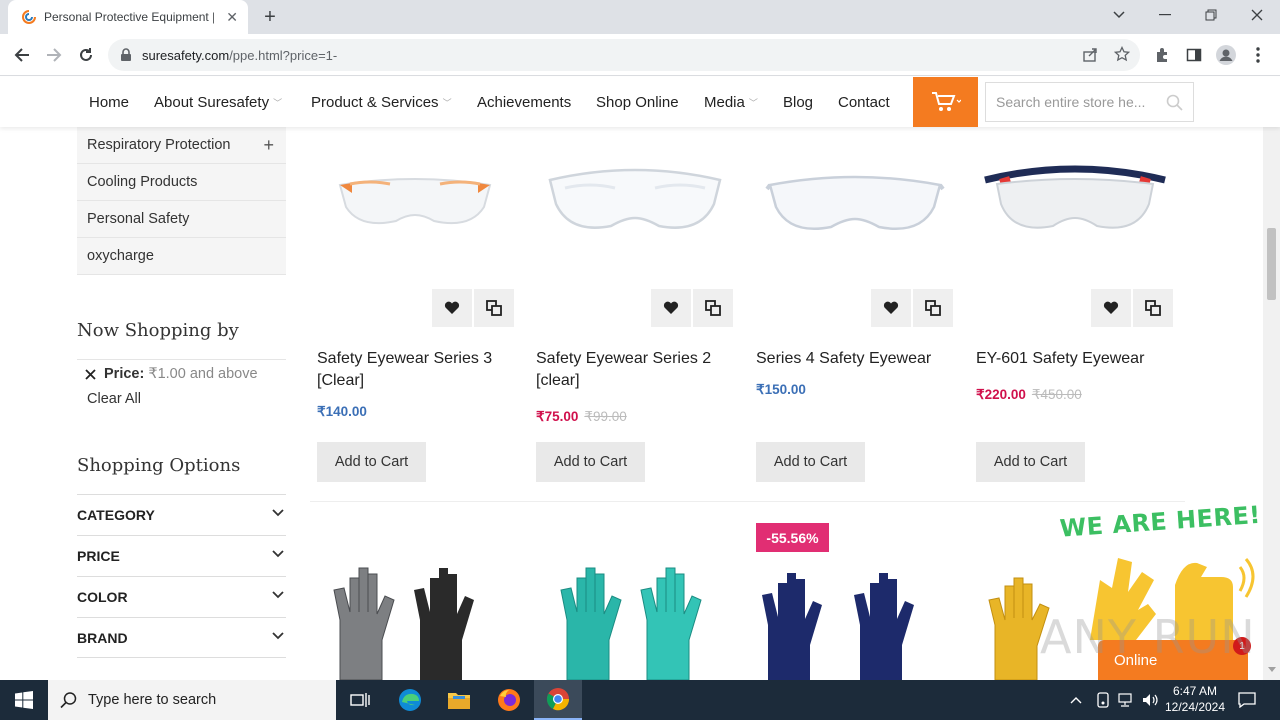 The image size is (1280, 720). What do you see at coordinates (1090, 55) in the screenshot?
I see `share-icon` at bounding box center [1090, 55].